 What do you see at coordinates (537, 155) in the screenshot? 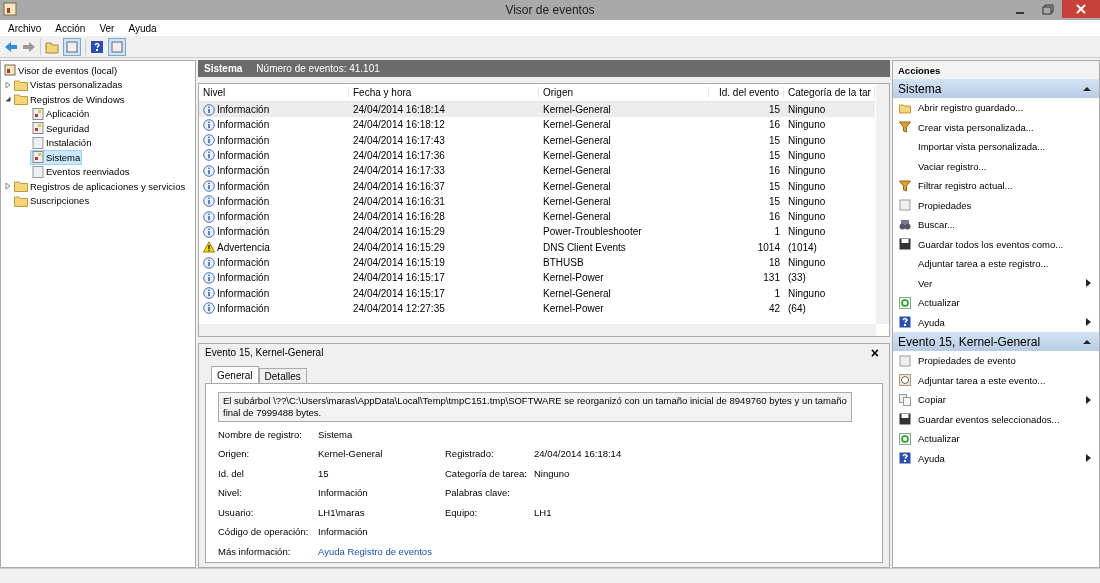
I see `event-row: Información 24/04/2014 16:17:36 Kernel-General 15 Ninguno` at bounding box center [537, 155].